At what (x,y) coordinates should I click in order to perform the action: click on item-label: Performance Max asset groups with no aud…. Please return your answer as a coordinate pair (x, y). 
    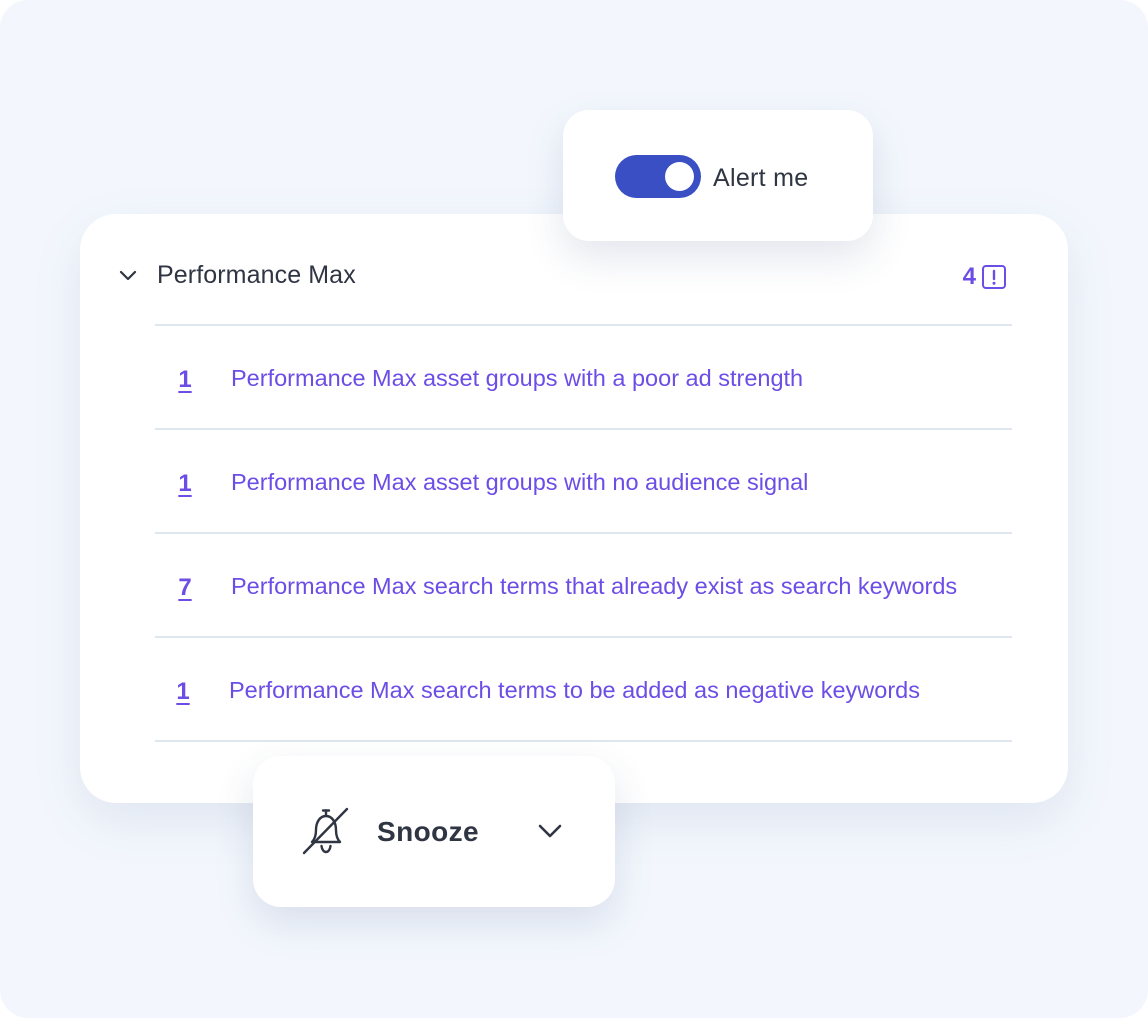
    Looking at the image, I should click on (519, 482).